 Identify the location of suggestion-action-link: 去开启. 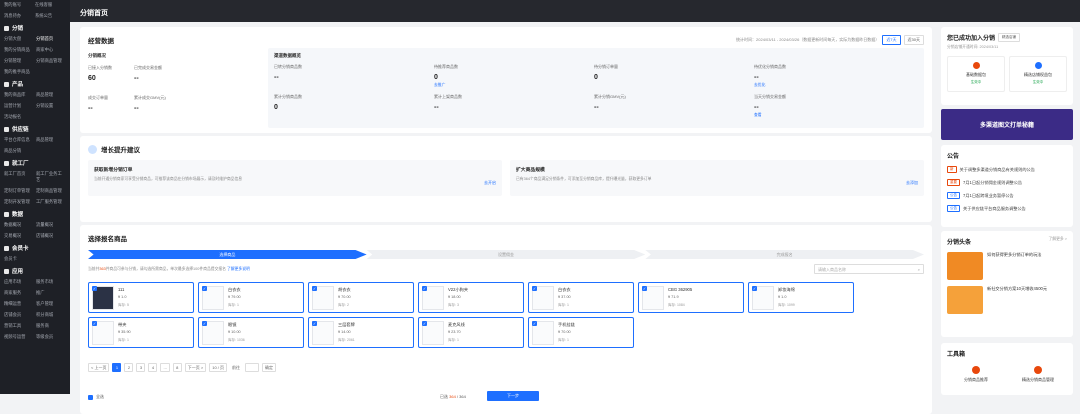
(490, 183).